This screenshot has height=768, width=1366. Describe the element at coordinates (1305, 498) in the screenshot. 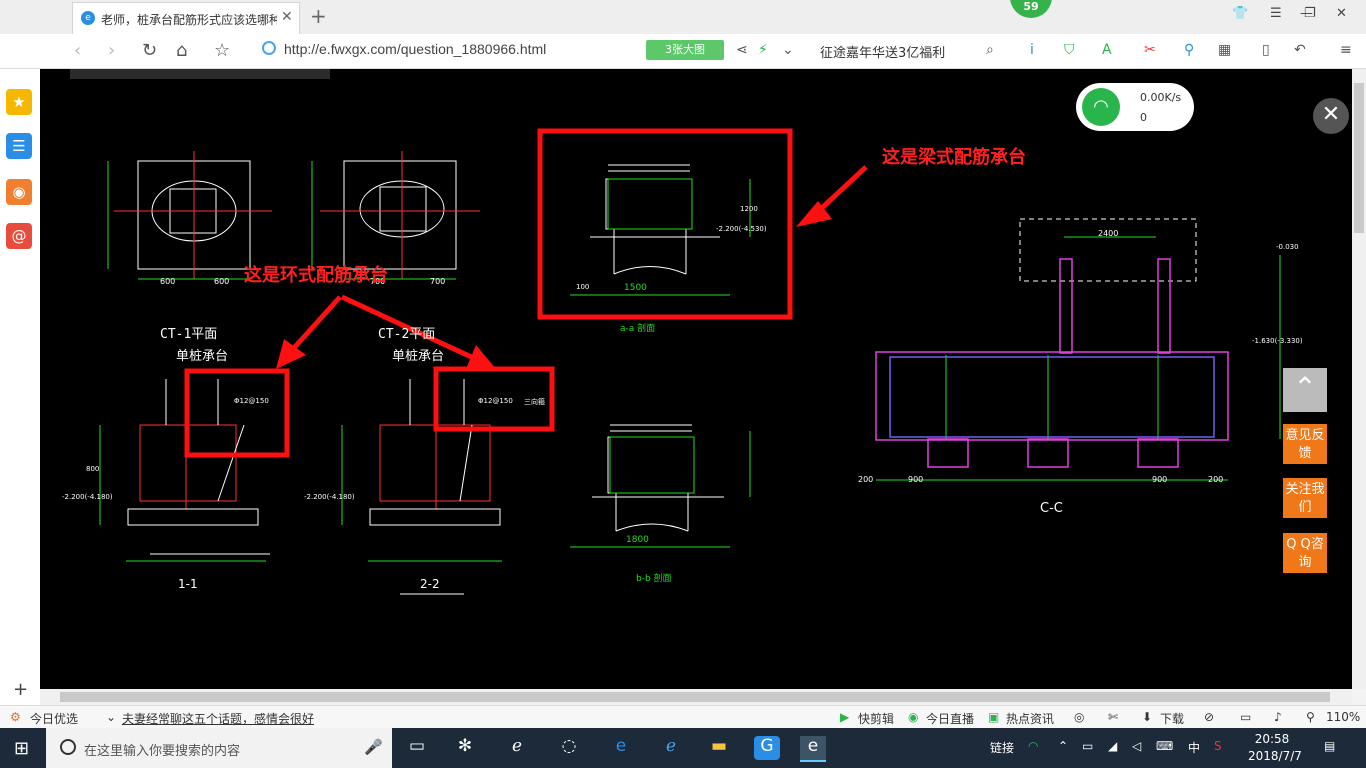

I see `follow-us-button: 关注我们` at that location.